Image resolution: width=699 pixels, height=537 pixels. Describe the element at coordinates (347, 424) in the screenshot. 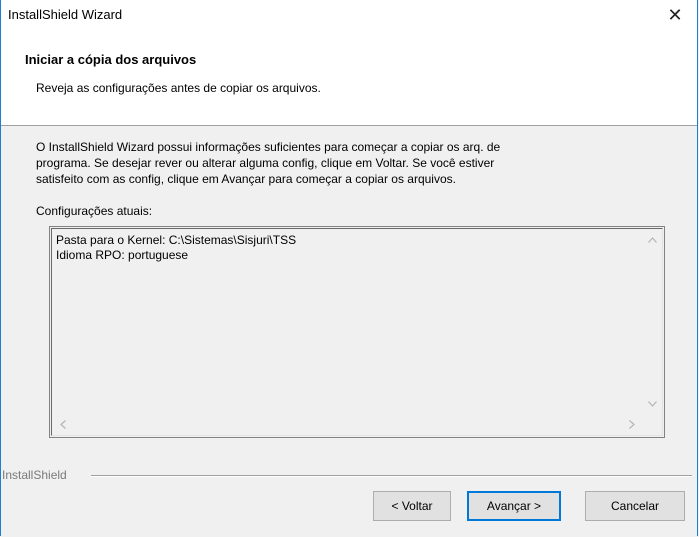

I see `horizontal-scrollbar` at that location.